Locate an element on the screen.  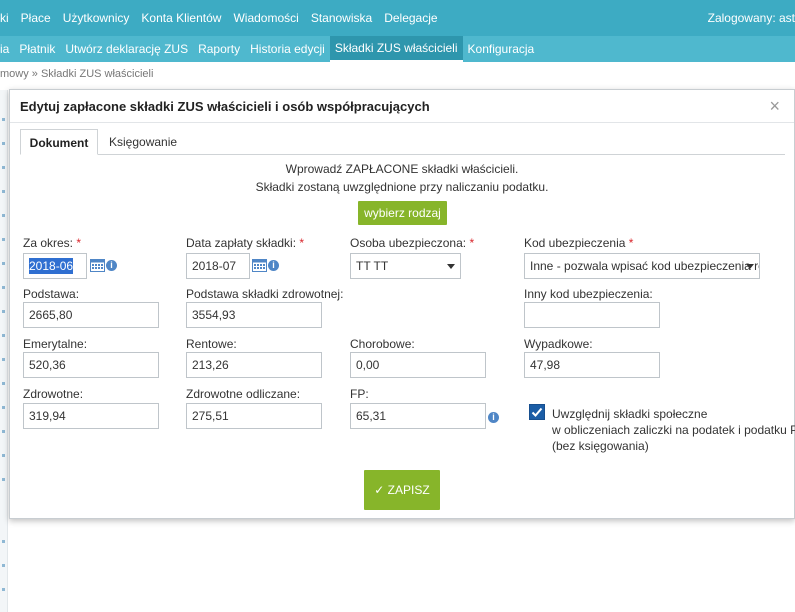
nav-item-konta-klientow: Konta Klientów is located at coordinates (181, 18).